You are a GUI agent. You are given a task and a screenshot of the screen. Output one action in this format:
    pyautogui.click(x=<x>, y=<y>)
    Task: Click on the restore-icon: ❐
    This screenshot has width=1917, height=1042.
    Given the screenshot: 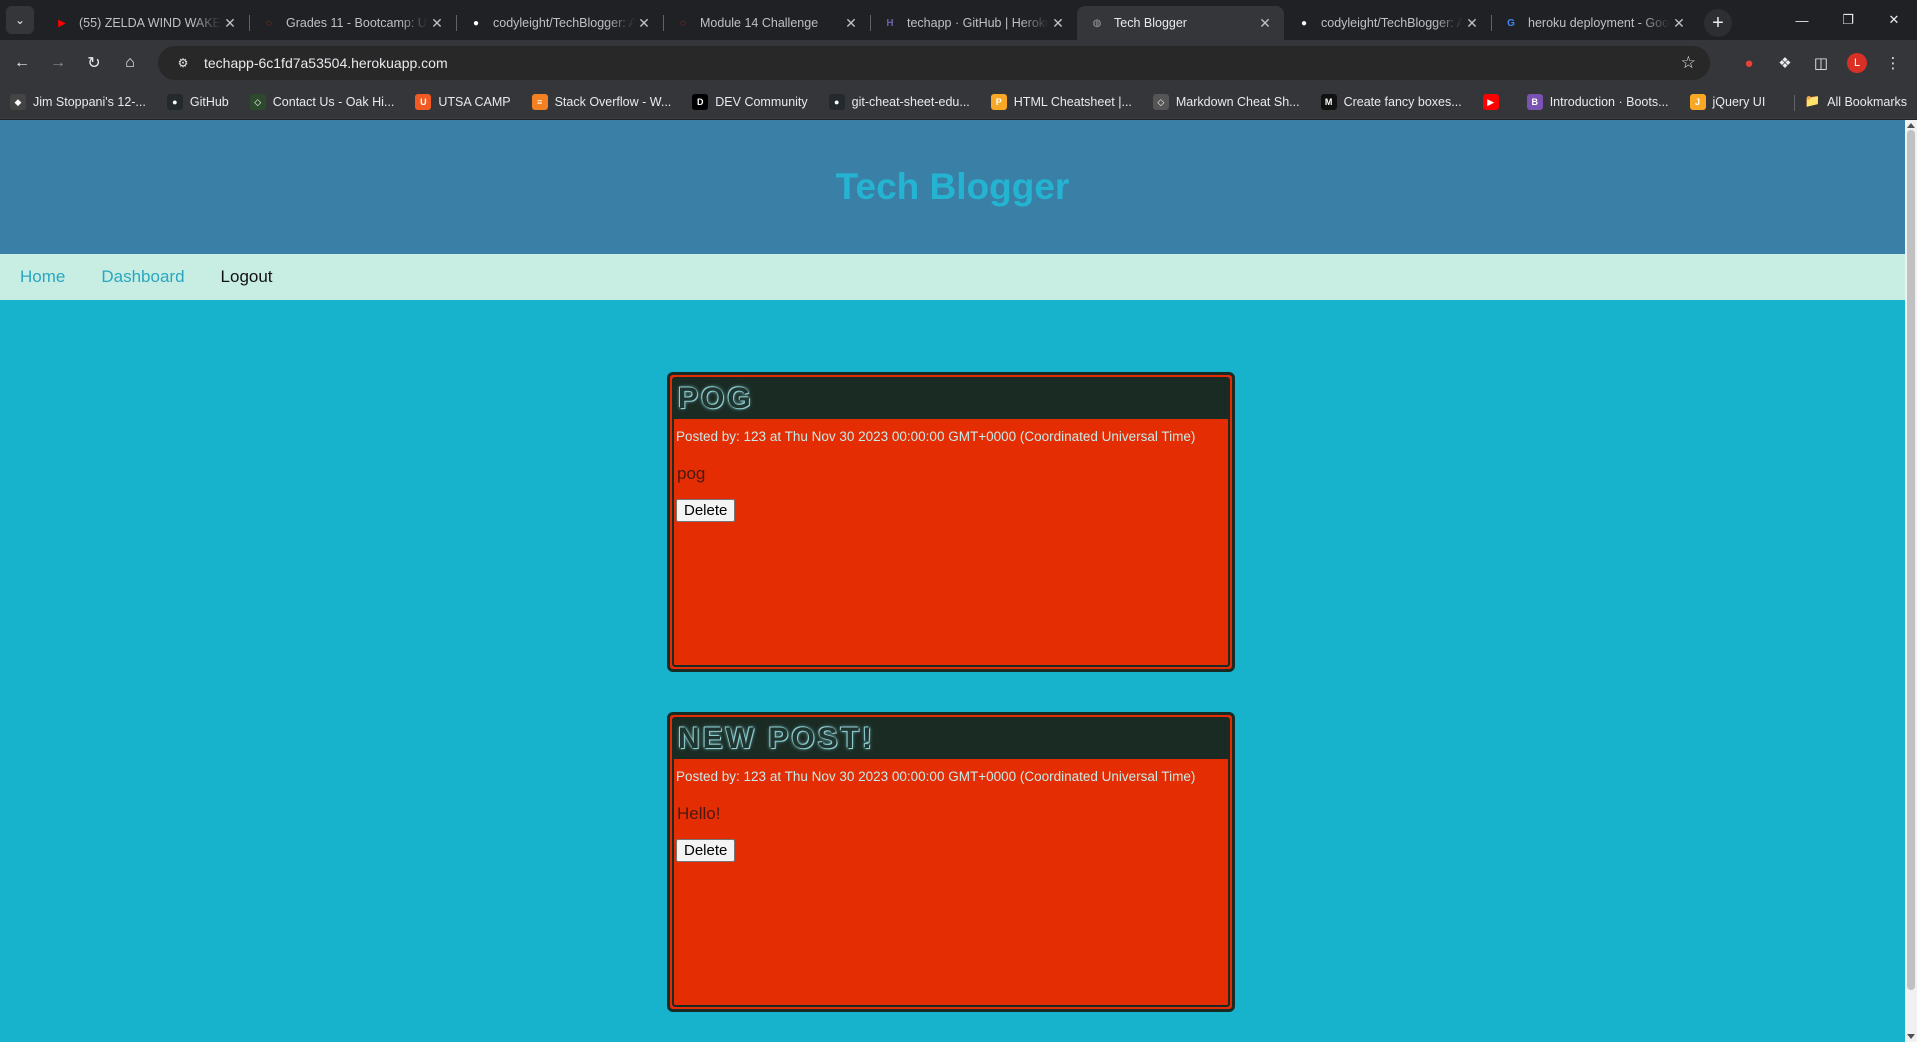 What is the action you would take?
    pyautogui.click(x=1848, y=20)
    